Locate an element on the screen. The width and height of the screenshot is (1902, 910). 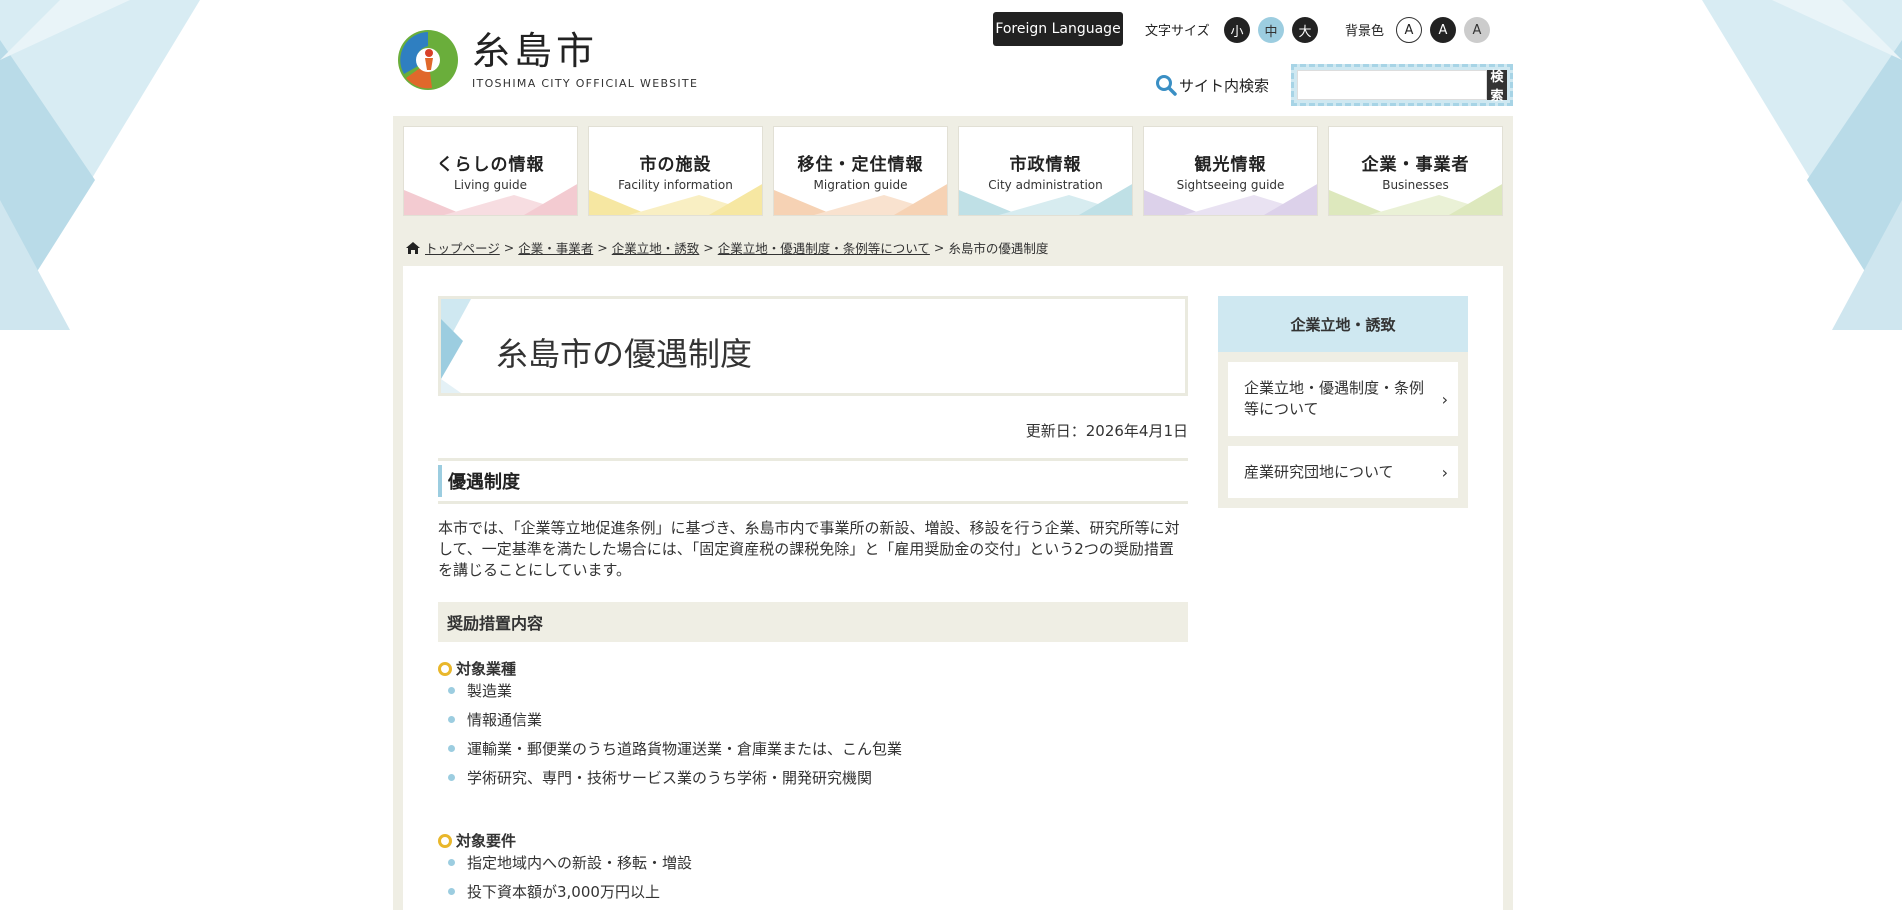
nav-label: 観光情報 is located at coordinates (1230, 165).